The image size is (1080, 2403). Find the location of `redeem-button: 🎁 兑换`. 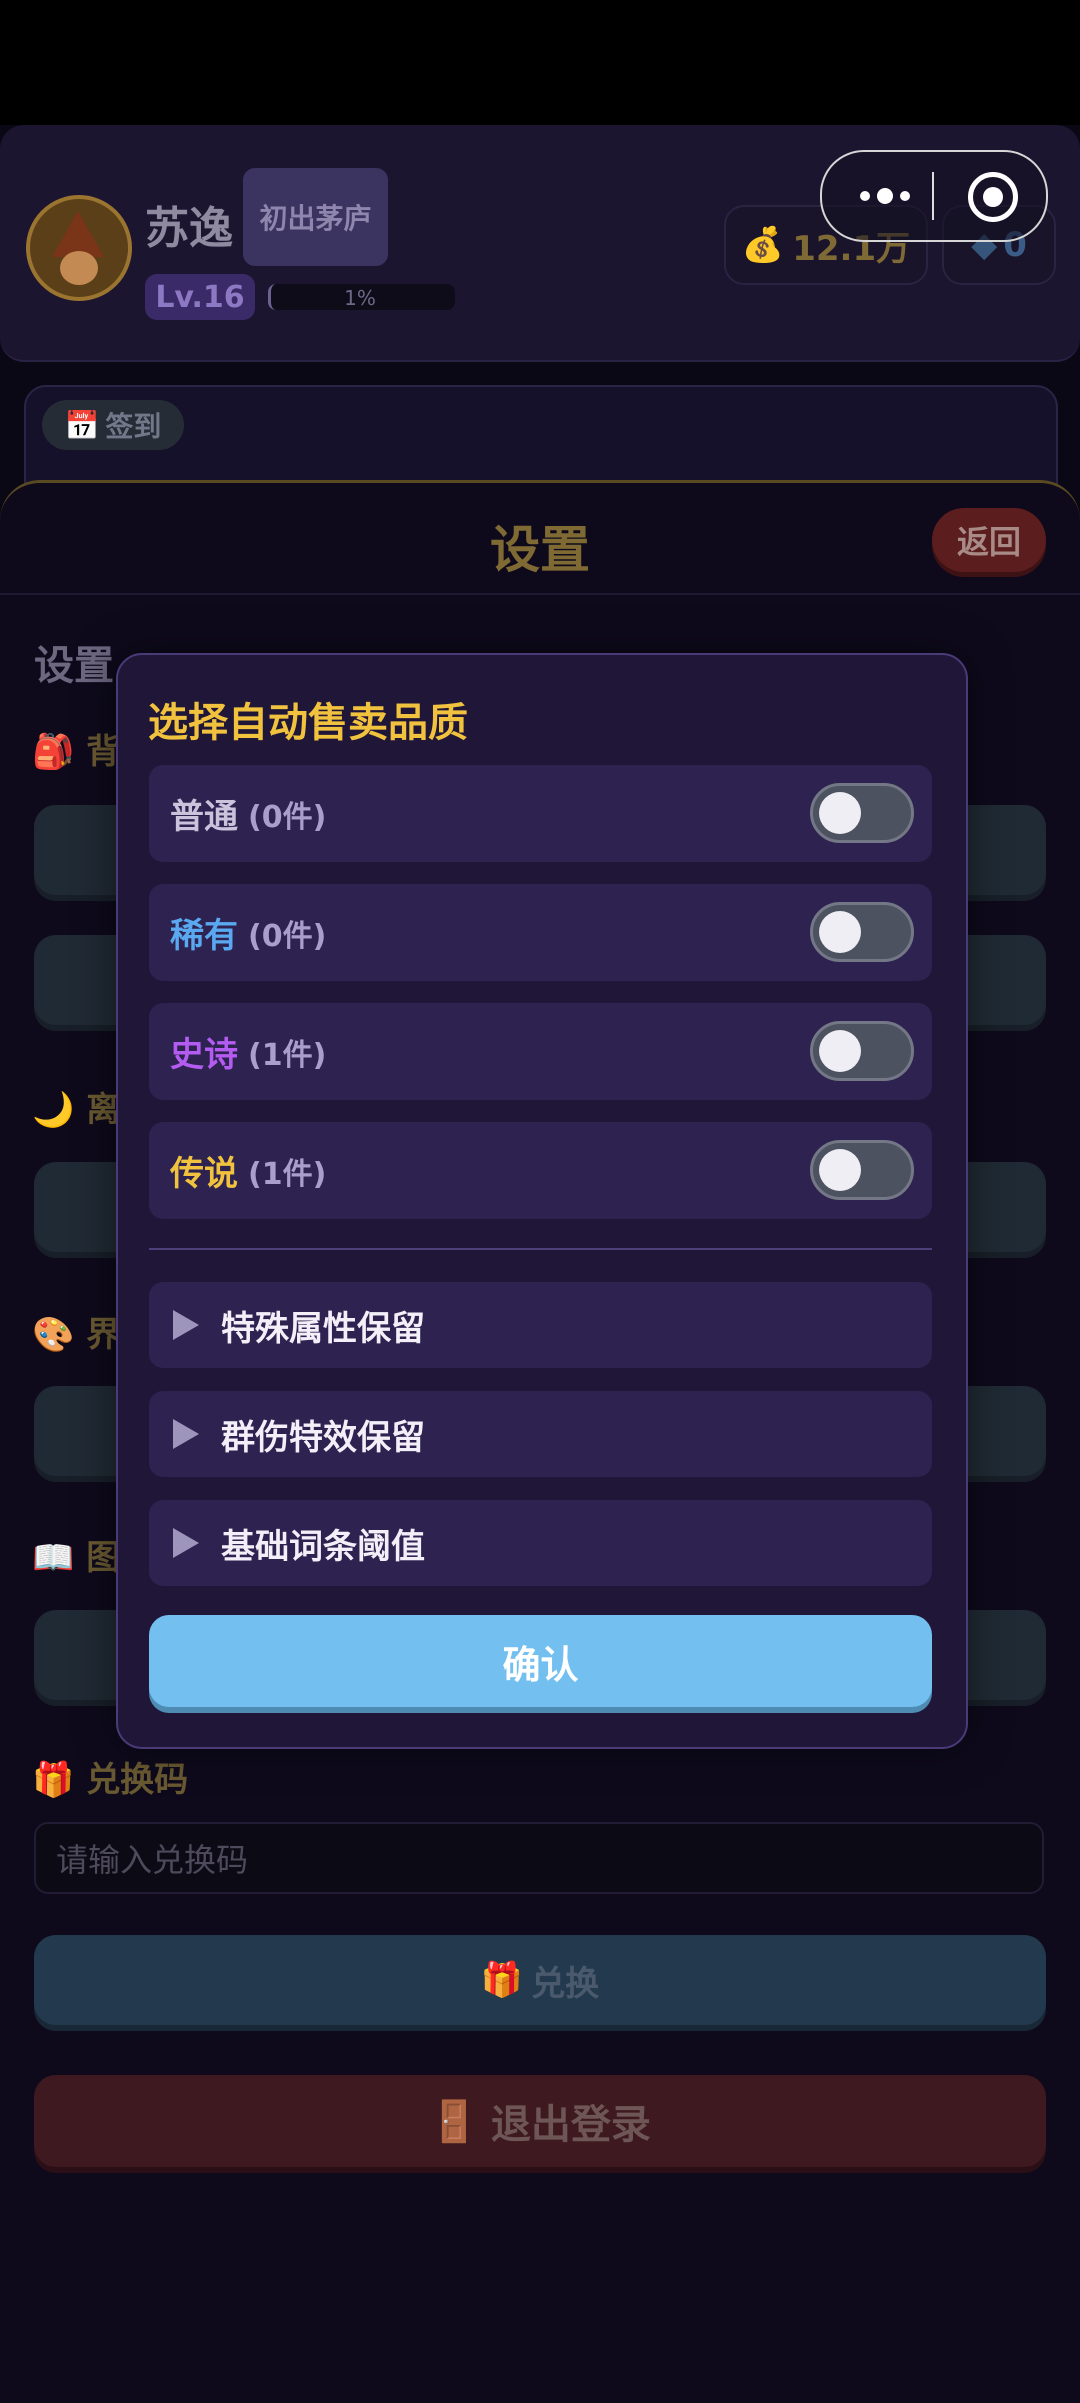

redeem-button: 🎁 兑换 is located at coordinates (540, 1980).